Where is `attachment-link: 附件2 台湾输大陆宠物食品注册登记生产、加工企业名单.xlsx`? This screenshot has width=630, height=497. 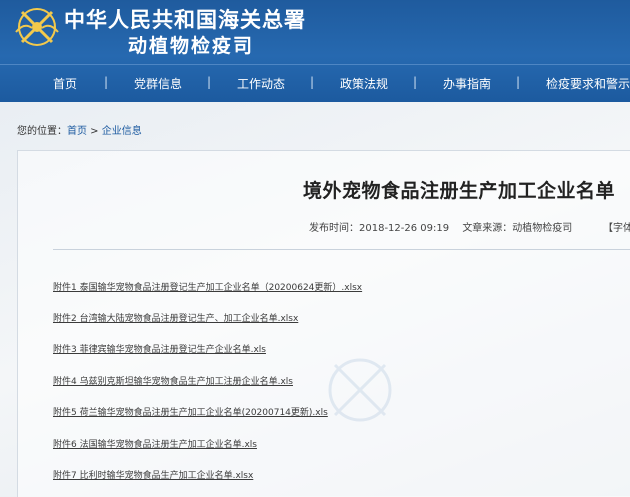 attachment-link: 附件2 台湾输大陆宠物食品注册登记生产、加工企业名单.xlsx is located at coordinates (175, 317).